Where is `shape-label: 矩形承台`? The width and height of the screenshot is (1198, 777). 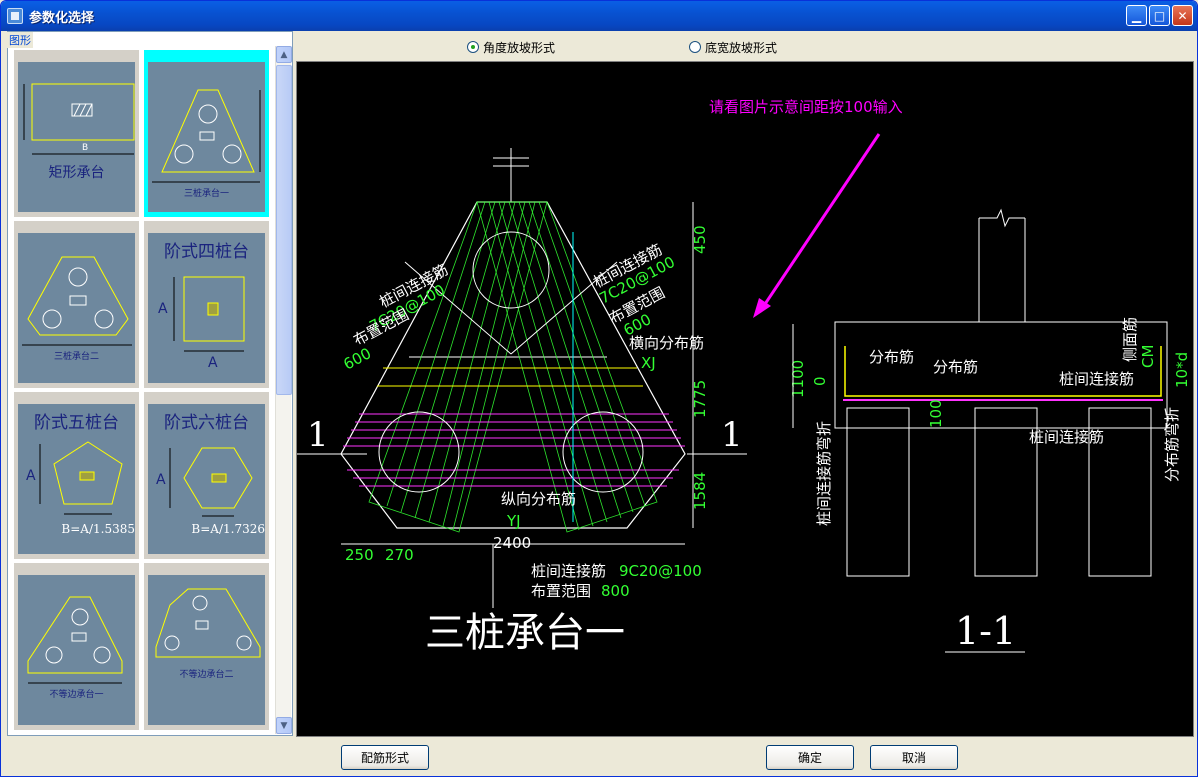 shape-label: 矩形承台 is located at coordinates (76, 173).